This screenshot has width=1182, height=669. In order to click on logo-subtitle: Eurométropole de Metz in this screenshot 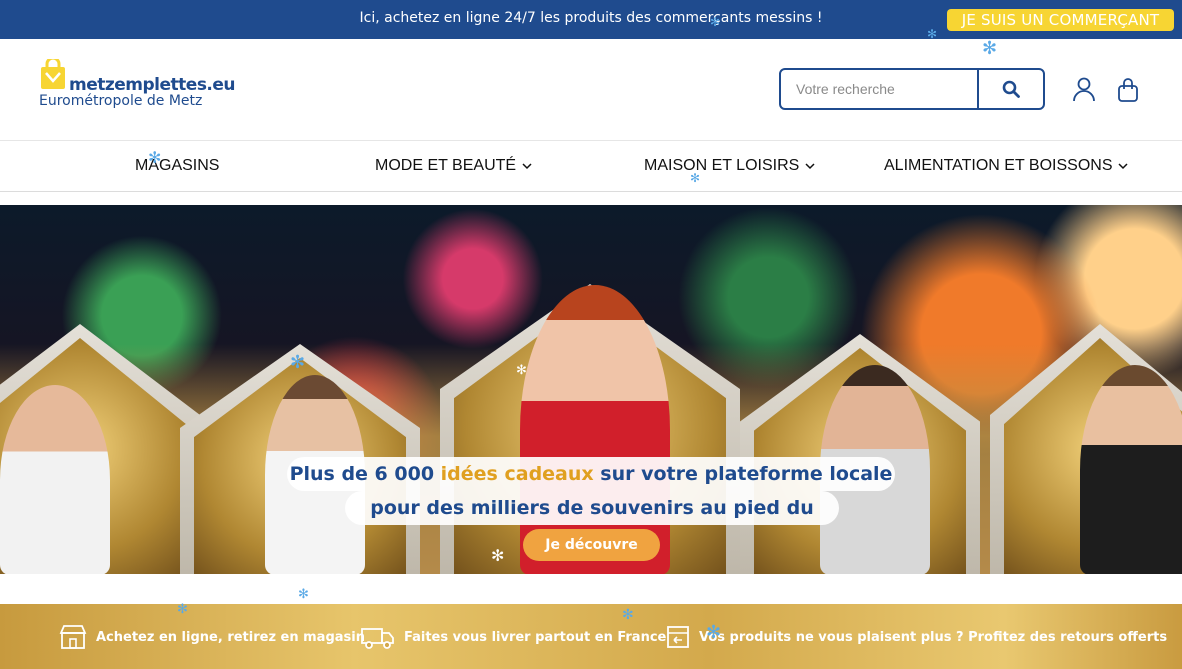, I will do `click(121, 101)`.